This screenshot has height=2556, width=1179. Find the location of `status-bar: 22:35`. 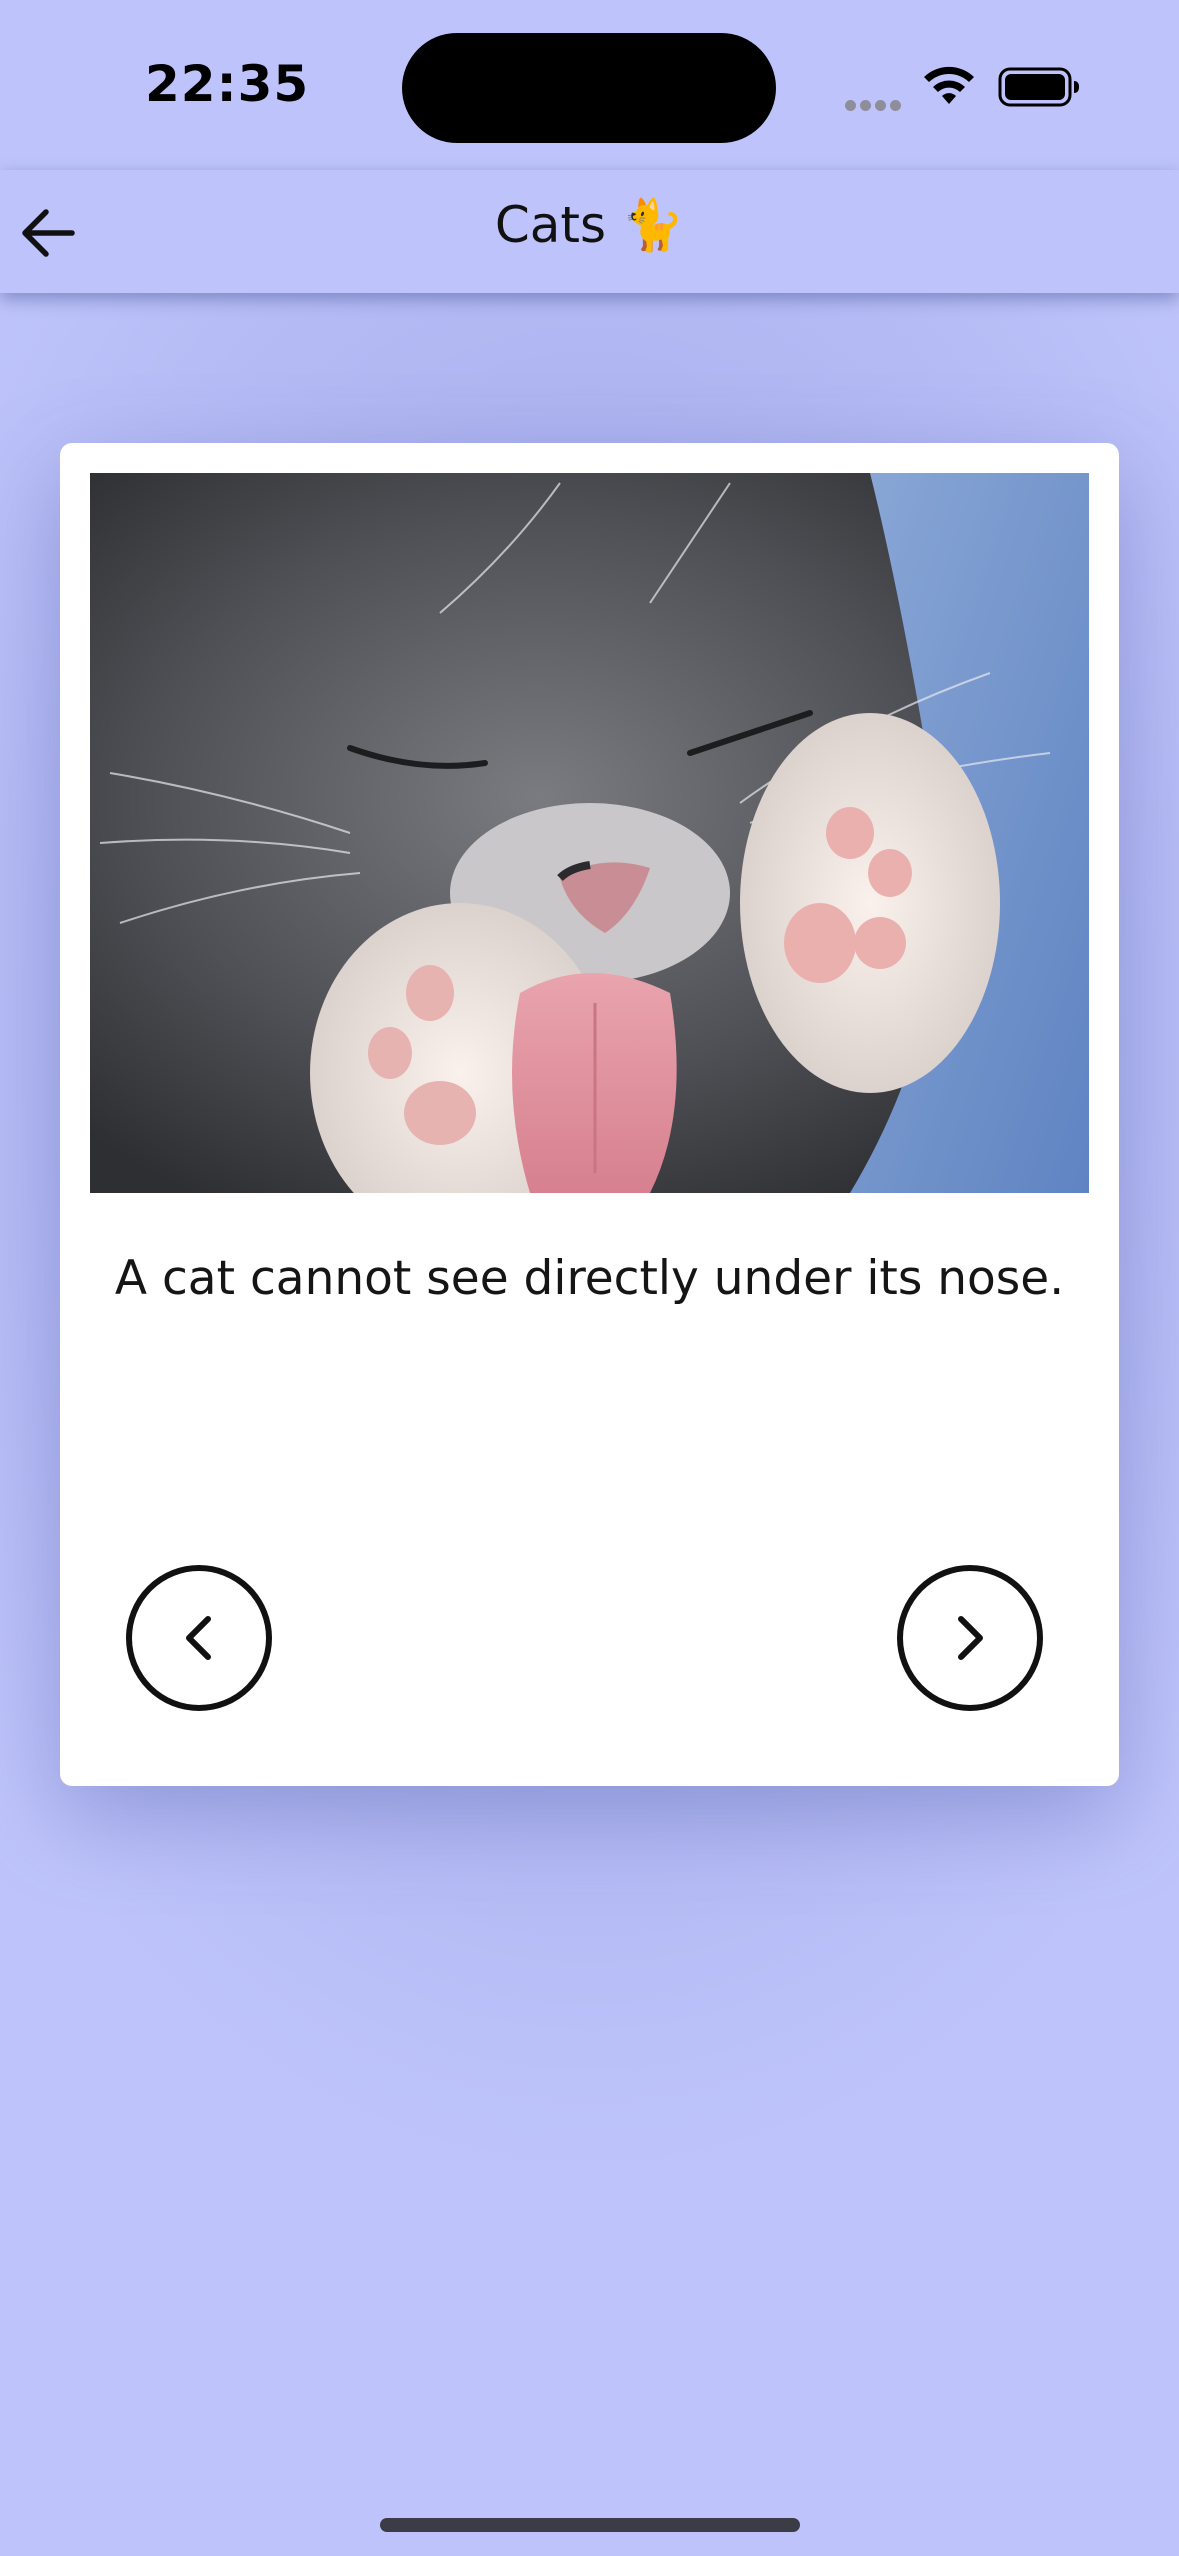

status-bar: 22:35 is located at coordinates (589, 85).